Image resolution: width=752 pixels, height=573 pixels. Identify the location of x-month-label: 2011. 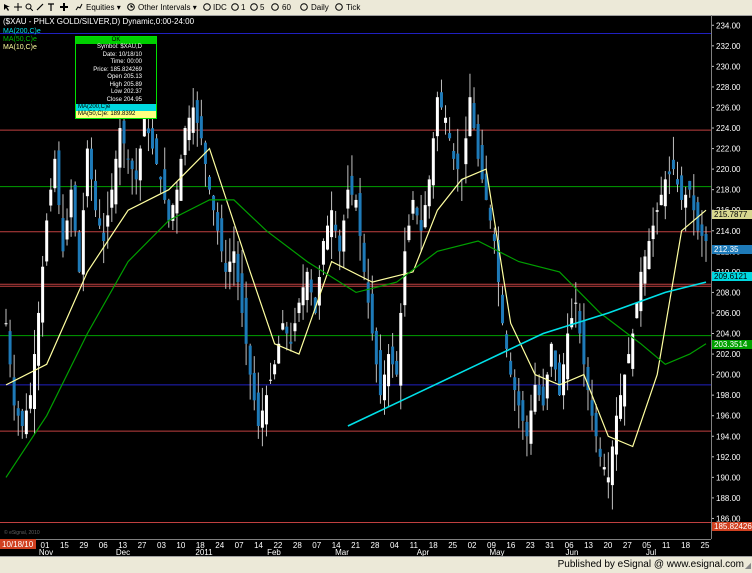
(204, 552).